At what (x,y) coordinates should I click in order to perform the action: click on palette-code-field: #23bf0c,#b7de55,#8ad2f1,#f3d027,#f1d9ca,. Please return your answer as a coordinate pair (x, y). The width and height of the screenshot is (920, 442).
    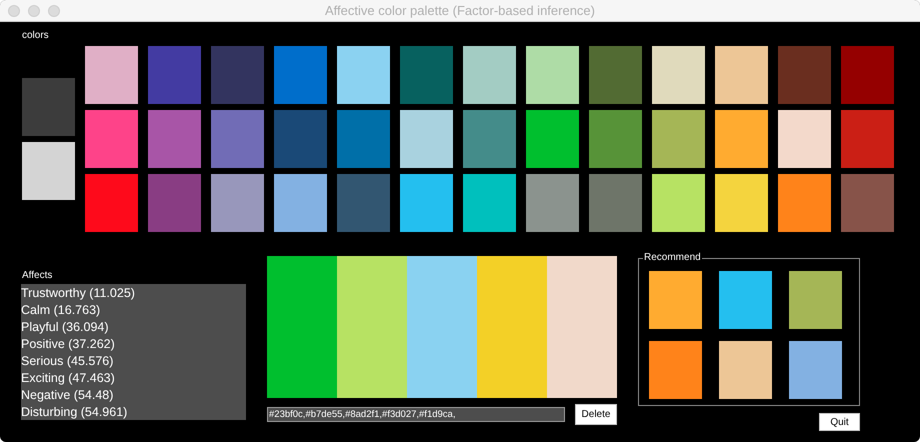
    Looking at the image, I should click on (416, 414).